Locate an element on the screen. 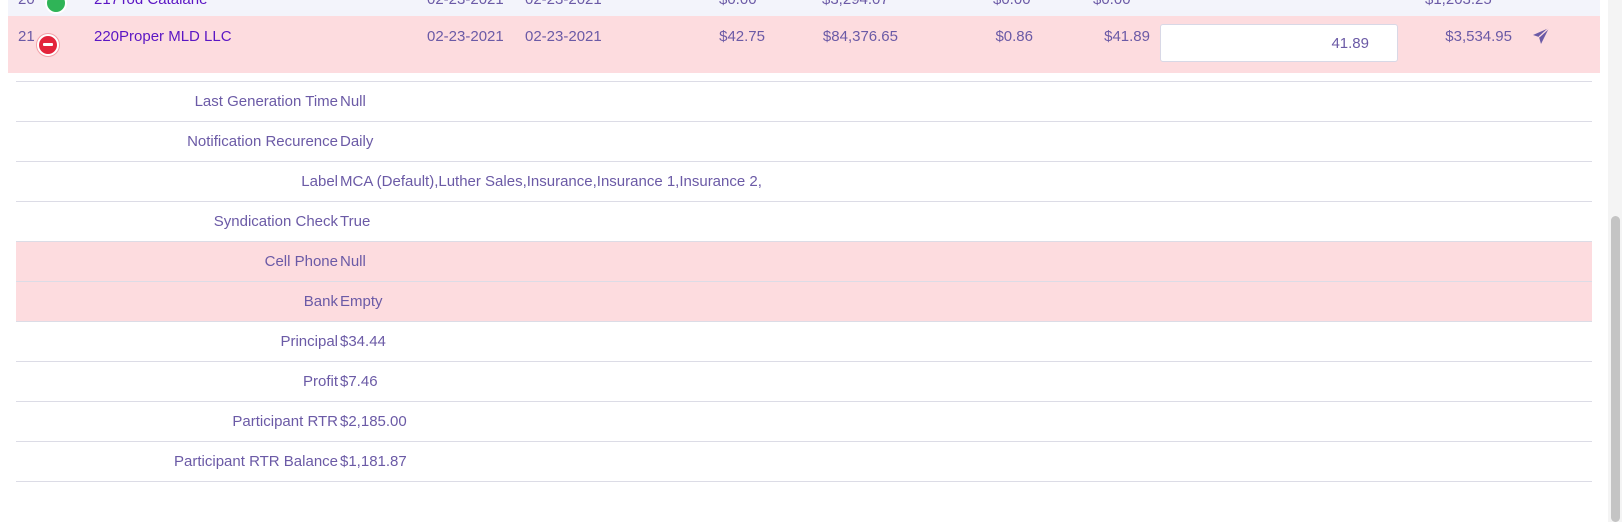 This screenshot has width=1622, height=522. previous-row-payback: $1,203.25 is located at coordinates (1458, 4).